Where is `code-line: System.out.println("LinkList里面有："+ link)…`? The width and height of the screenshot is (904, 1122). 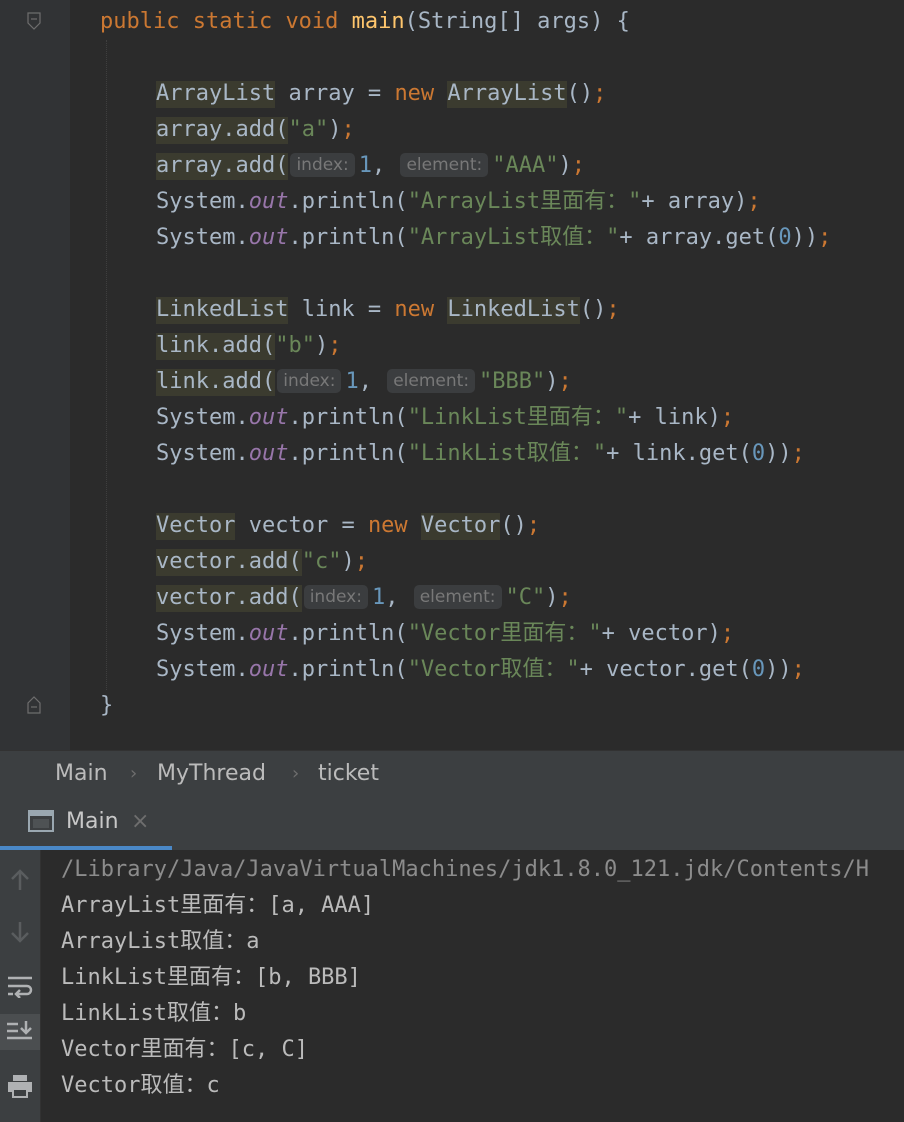 code-line: System.out.println("LinkList里面有："+ link)… is located at coordinates (445, 418).